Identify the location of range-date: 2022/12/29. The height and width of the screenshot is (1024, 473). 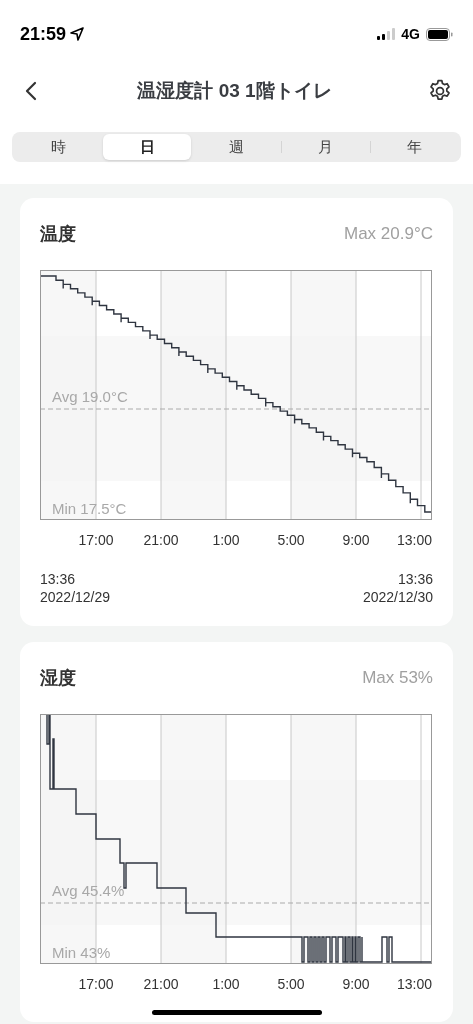
(75, 597).